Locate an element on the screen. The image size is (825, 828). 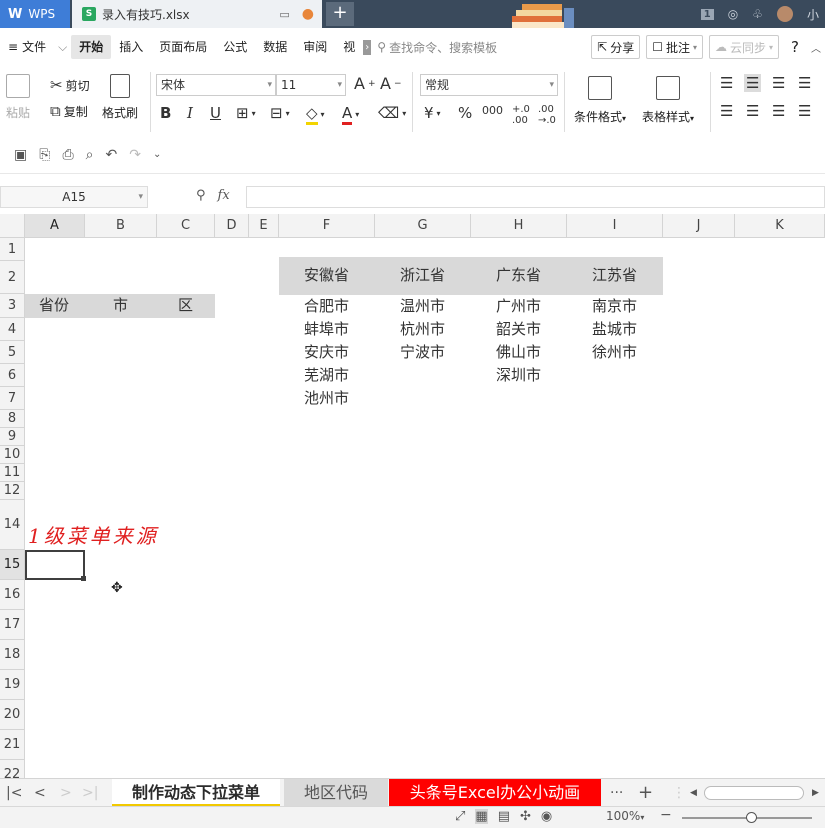
zoom-slider-knob is located at coordinates (751, 817).